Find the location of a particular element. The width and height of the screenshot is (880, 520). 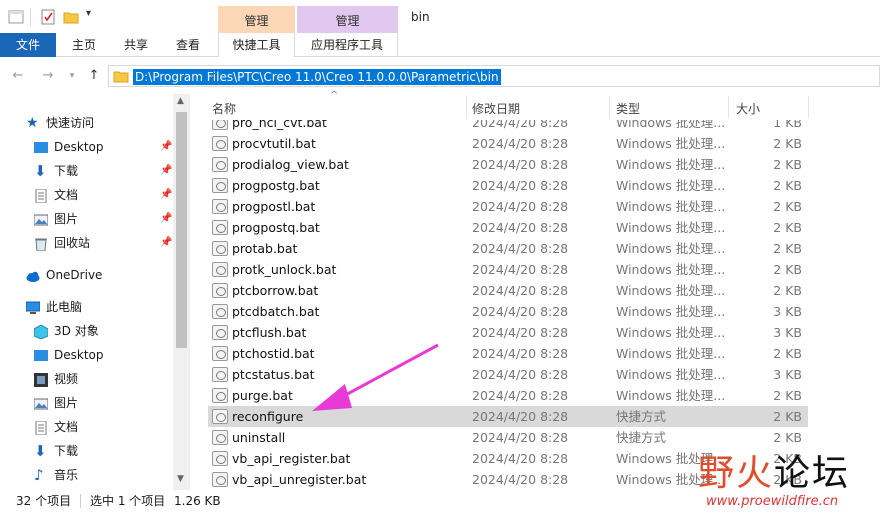

column-header-size: 大小 is located at coordinates (748, 108).